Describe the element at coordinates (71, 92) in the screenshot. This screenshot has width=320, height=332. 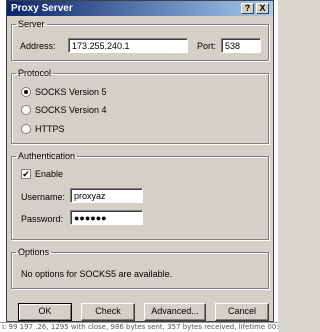
I see `socks5-label: SOCKS Version 5` at that location.